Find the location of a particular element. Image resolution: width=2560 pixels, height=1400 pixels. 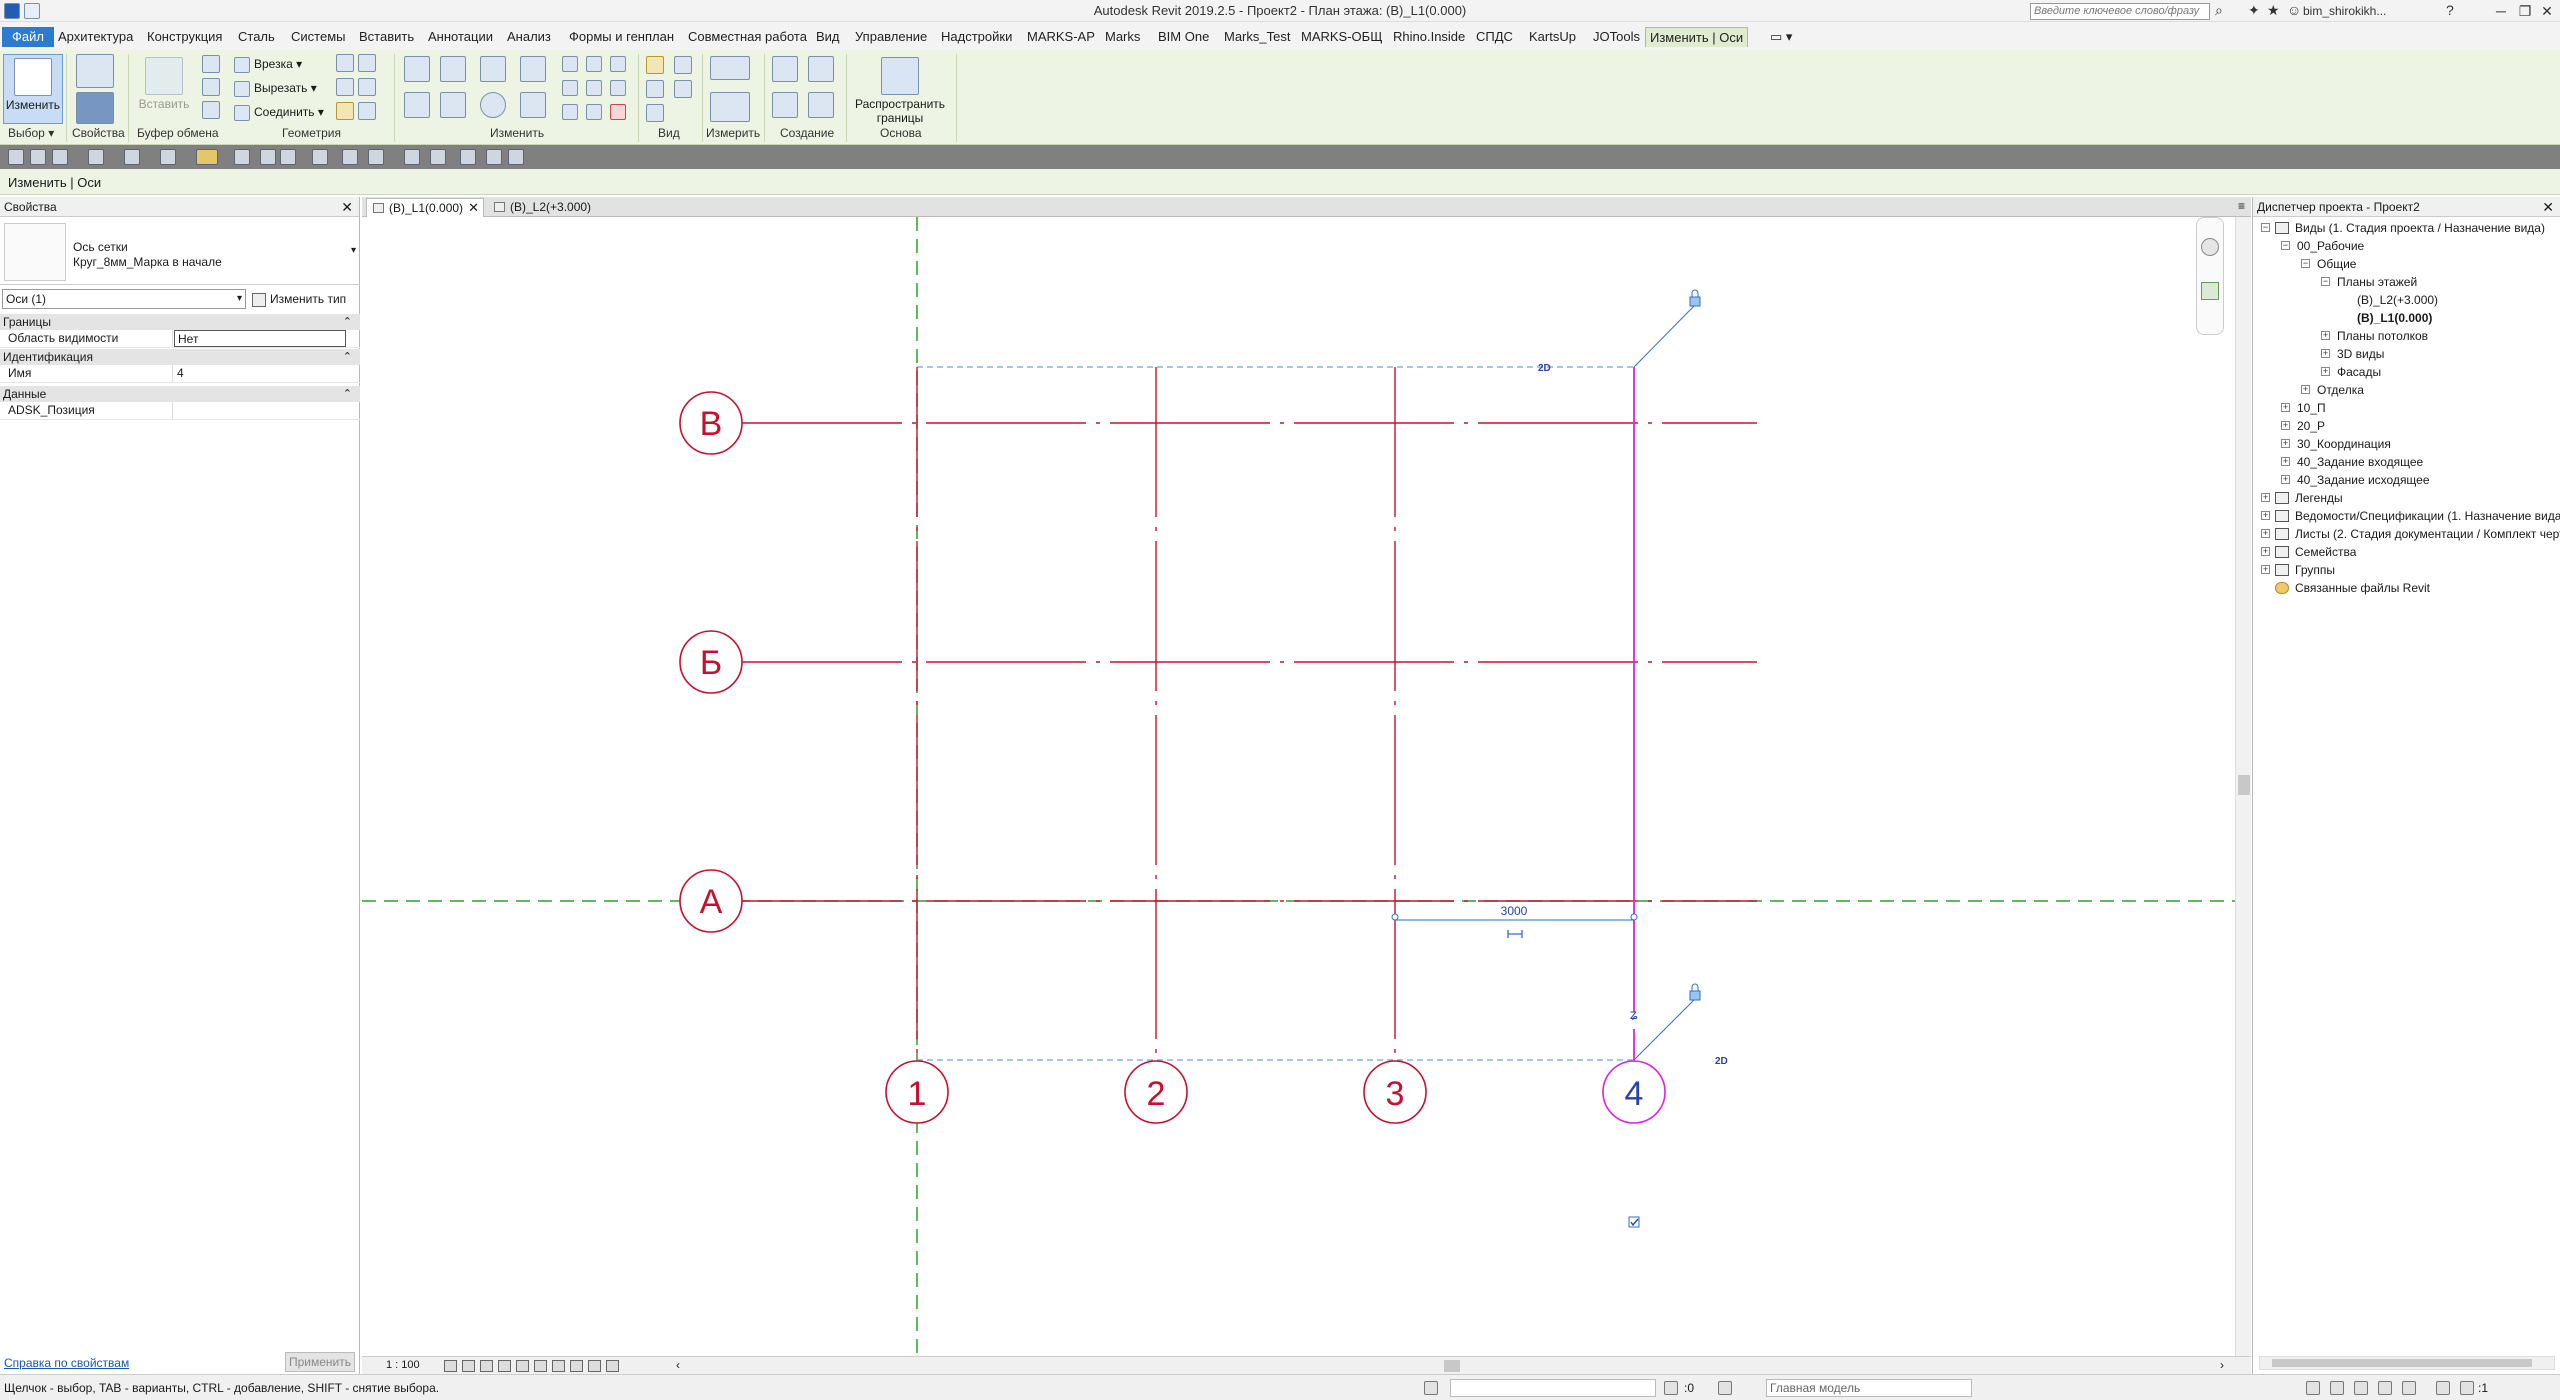

browser-item: Отделка is located at coordinates (2340, 390).